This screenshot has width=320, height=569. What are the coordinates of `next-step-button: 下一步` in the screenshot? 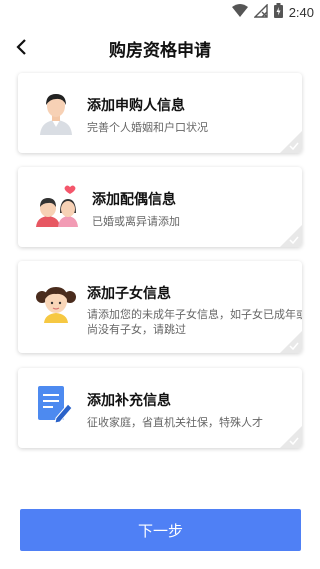 It's located at (160, 530).